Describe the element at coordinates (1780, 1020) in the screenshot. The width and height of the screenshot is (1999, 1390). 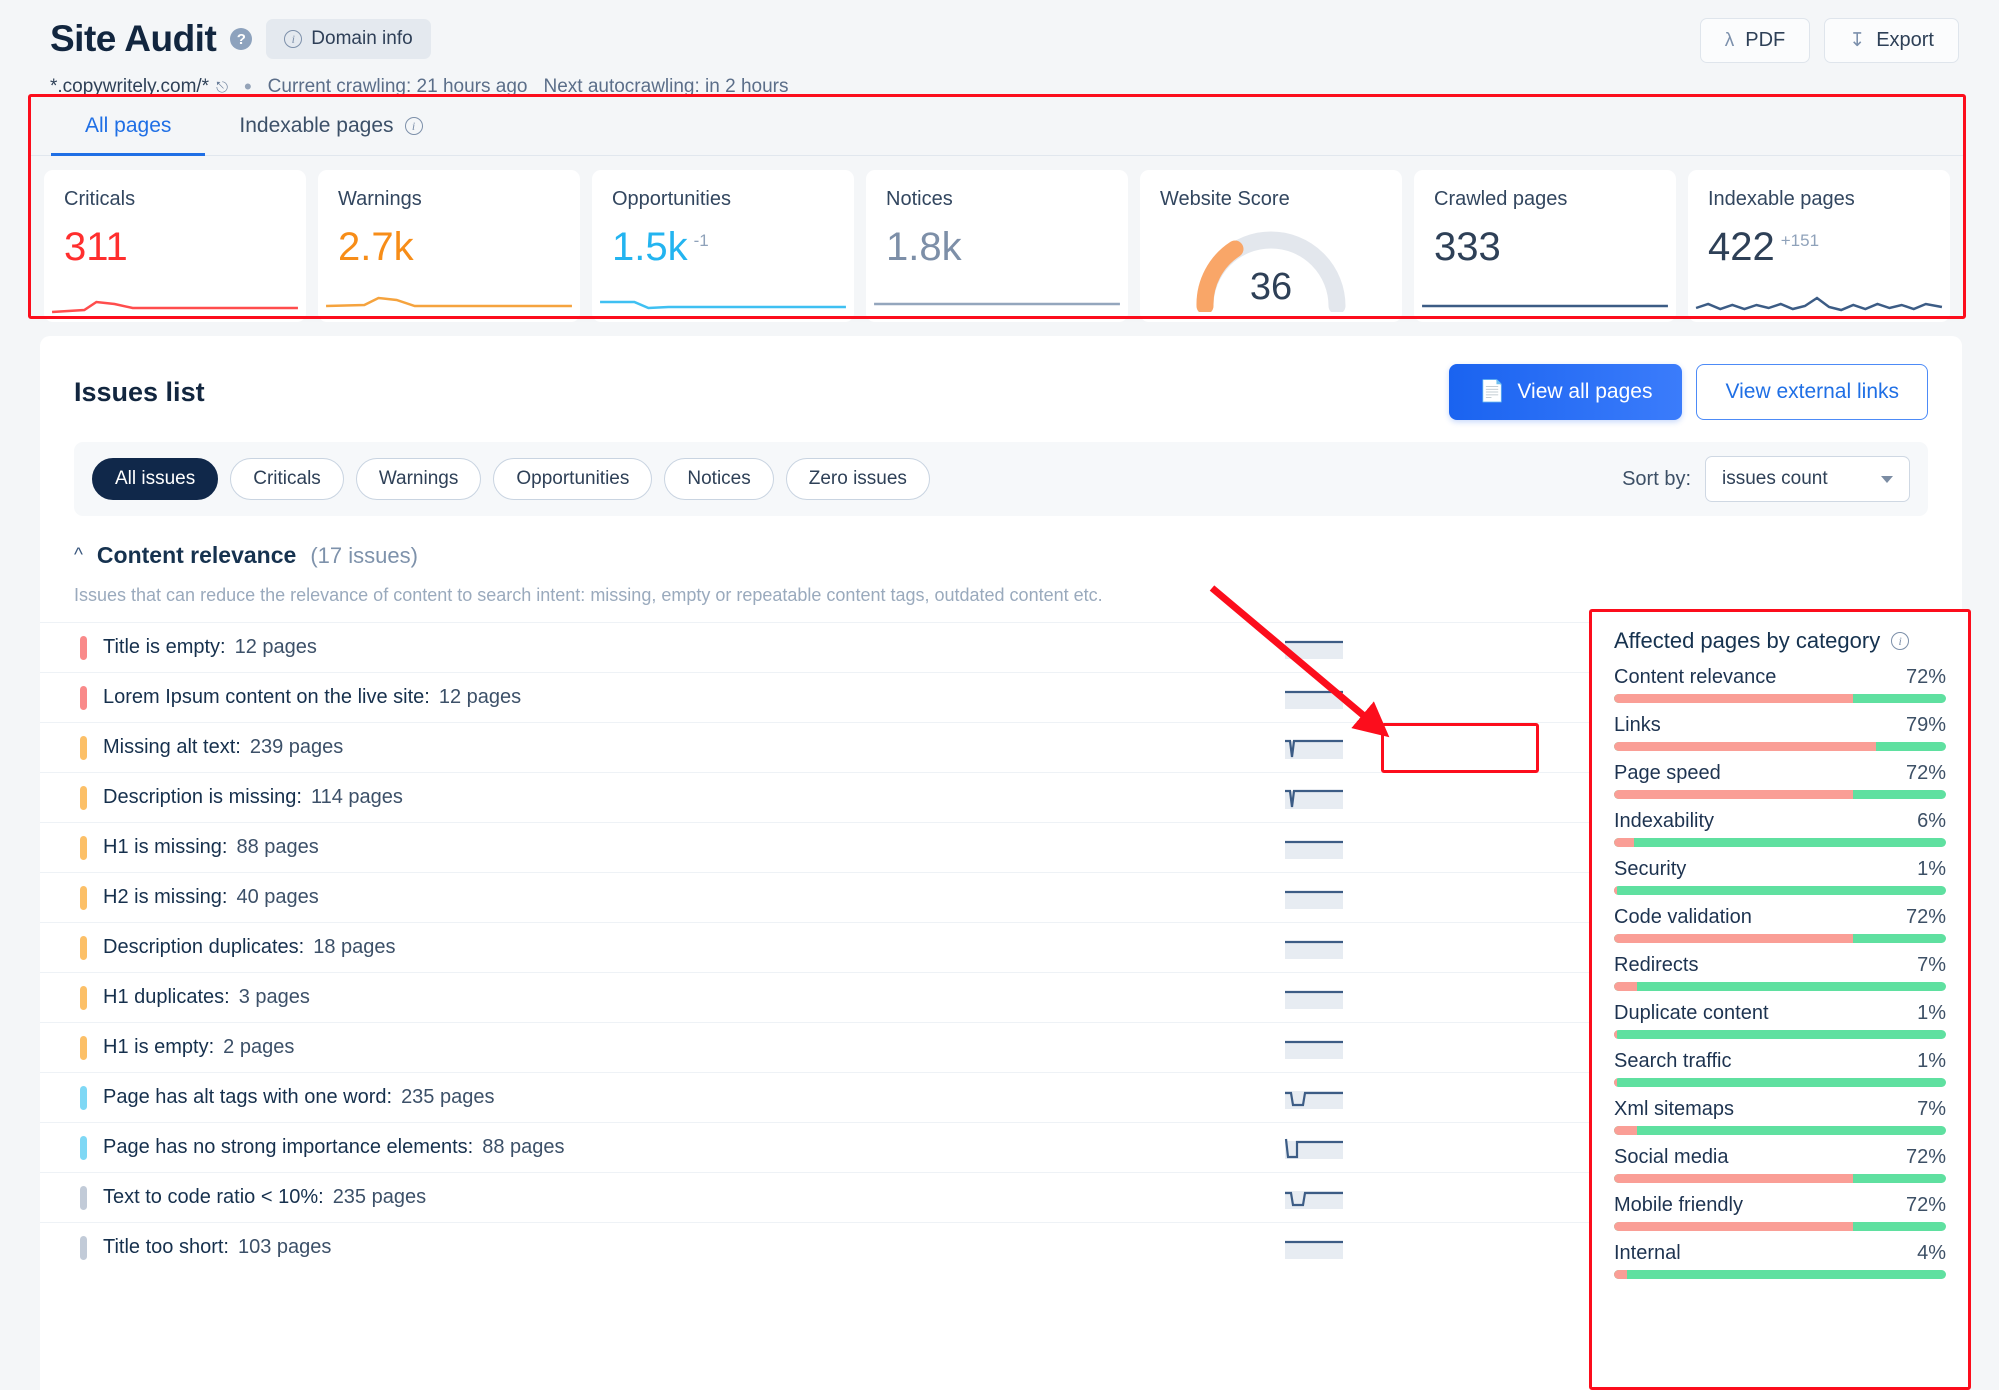
I see `list-item: Duplicate content 1%` at that location.